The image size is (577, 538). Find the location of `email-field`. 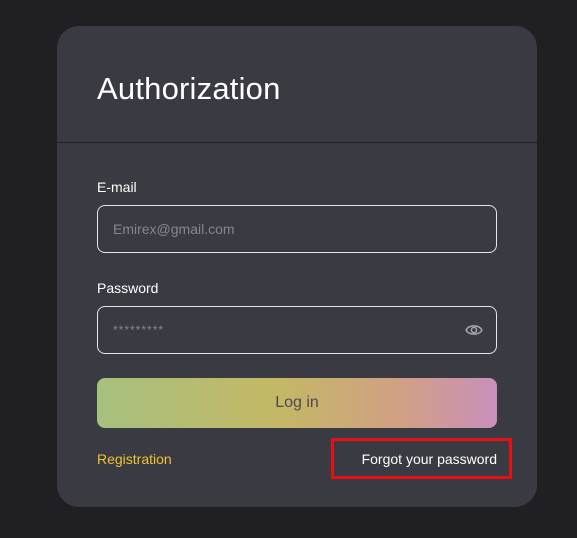

email-field is located at coordinates (283, 229).